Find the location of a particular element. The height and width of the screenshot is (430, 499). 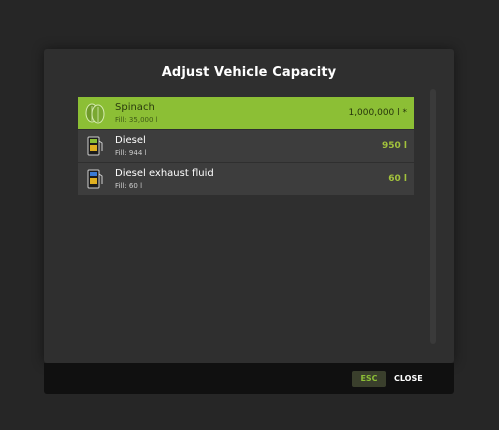

close-button: CLOSE is located at coordinates (408, 379).